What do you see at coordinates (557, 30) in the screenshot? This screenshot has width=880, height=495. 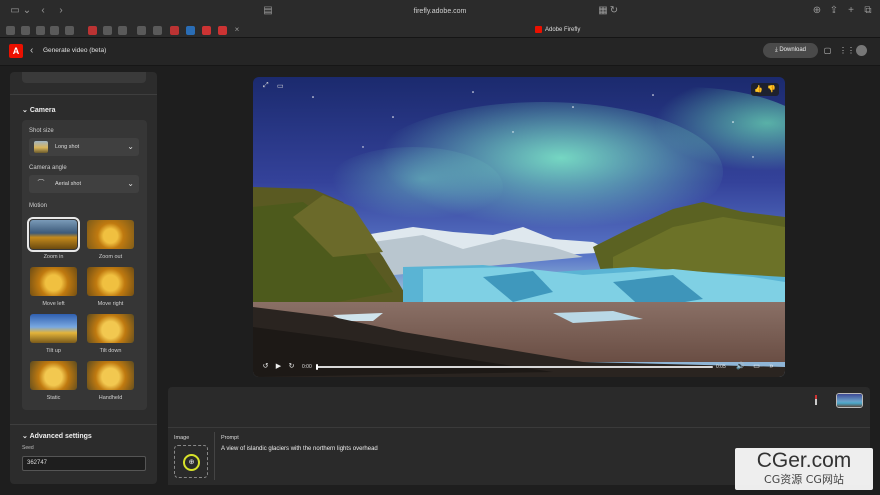 I see `active-tab: Adobe Firefly` at bounding box center [557, 30].